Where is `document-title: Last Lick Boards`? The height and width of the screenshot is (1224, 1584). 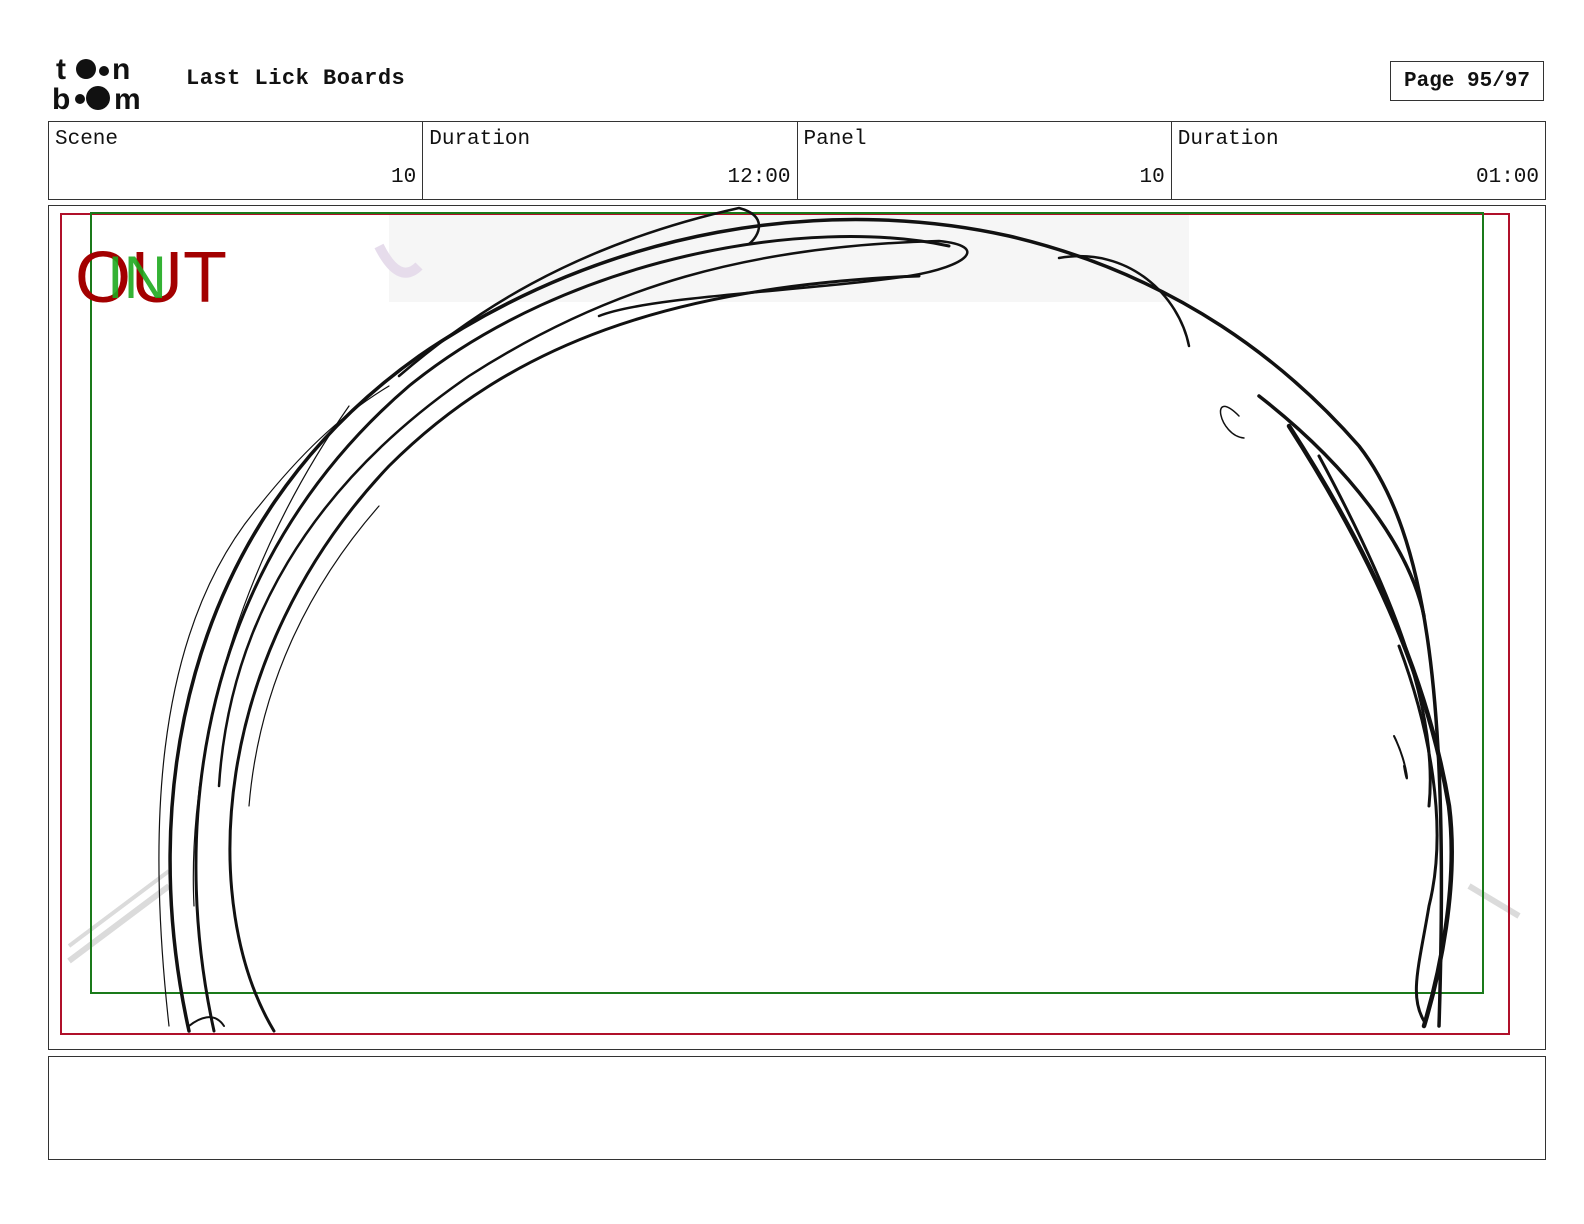
document-title: Last Lick Boards is located at coordinates (296, 78).